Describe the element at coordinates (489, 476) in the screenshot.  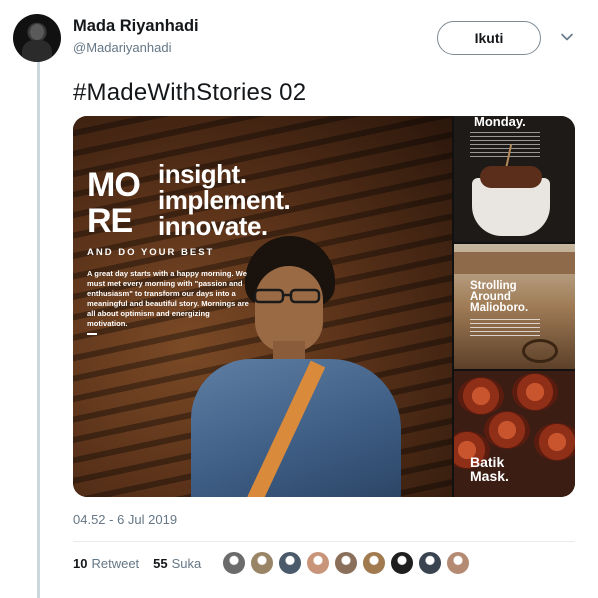
I see `thumb3-title-2: Mask.` at that location.